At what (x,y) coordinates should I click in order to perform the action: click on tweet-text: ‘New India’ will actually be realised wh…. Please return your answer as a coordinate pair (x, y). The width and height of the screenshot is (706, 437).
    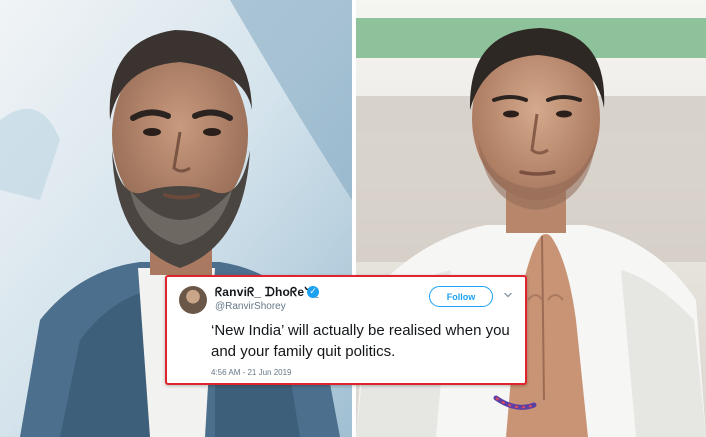
    Looking at the image, I should click on (360, 341).